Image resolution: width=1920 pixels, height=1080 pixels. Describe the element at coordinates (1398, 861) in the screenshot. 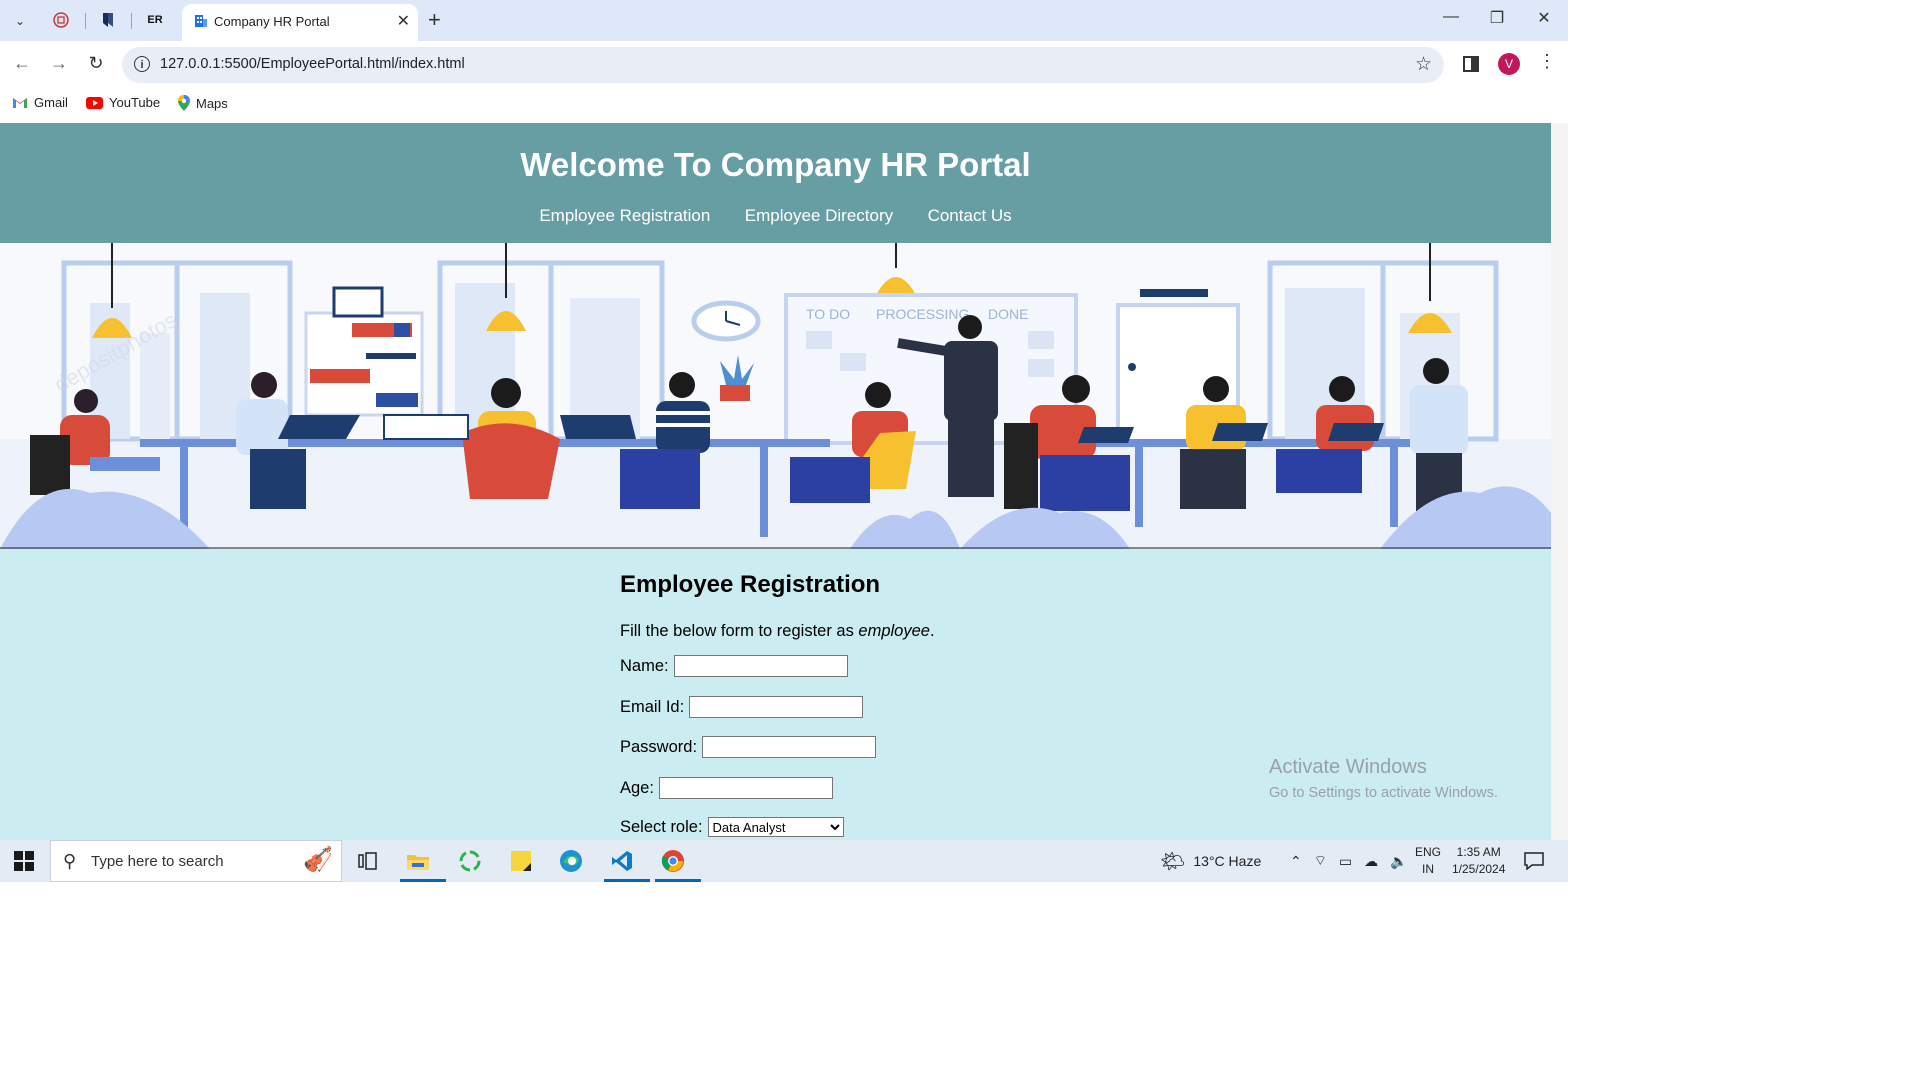

I see `volume-icon: 🔈` at that location.